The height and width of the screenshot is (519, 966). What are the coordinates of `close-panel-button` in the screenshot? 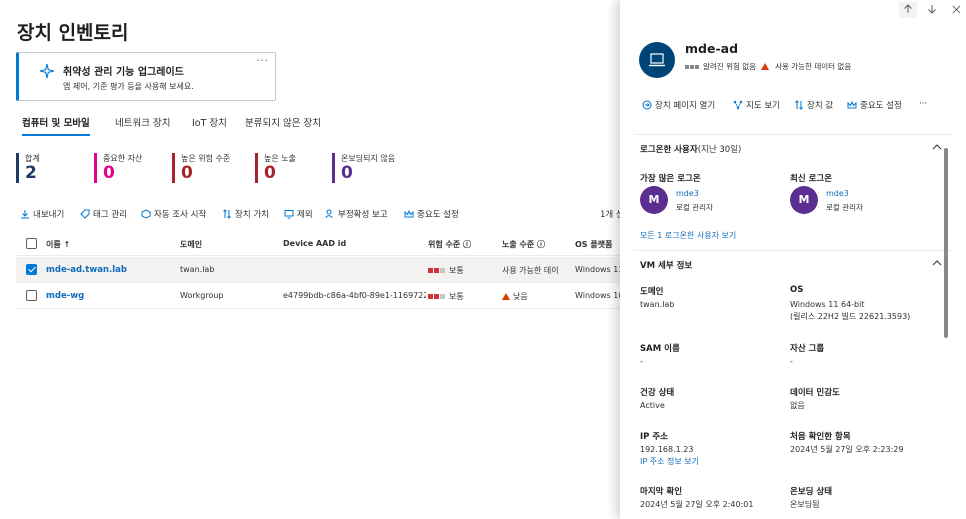 It's located at (956, 10).